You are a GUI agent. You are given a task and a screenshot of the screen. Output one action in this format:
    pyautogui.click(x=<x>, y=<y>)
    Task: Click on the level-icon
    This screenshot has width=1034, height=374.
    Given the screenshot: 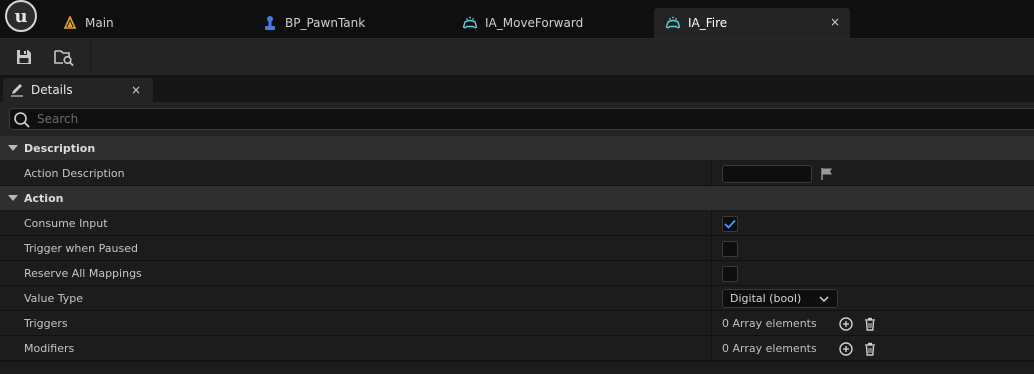 What is the action you would take?
    pyautogui.click(x=70, y=23)
    